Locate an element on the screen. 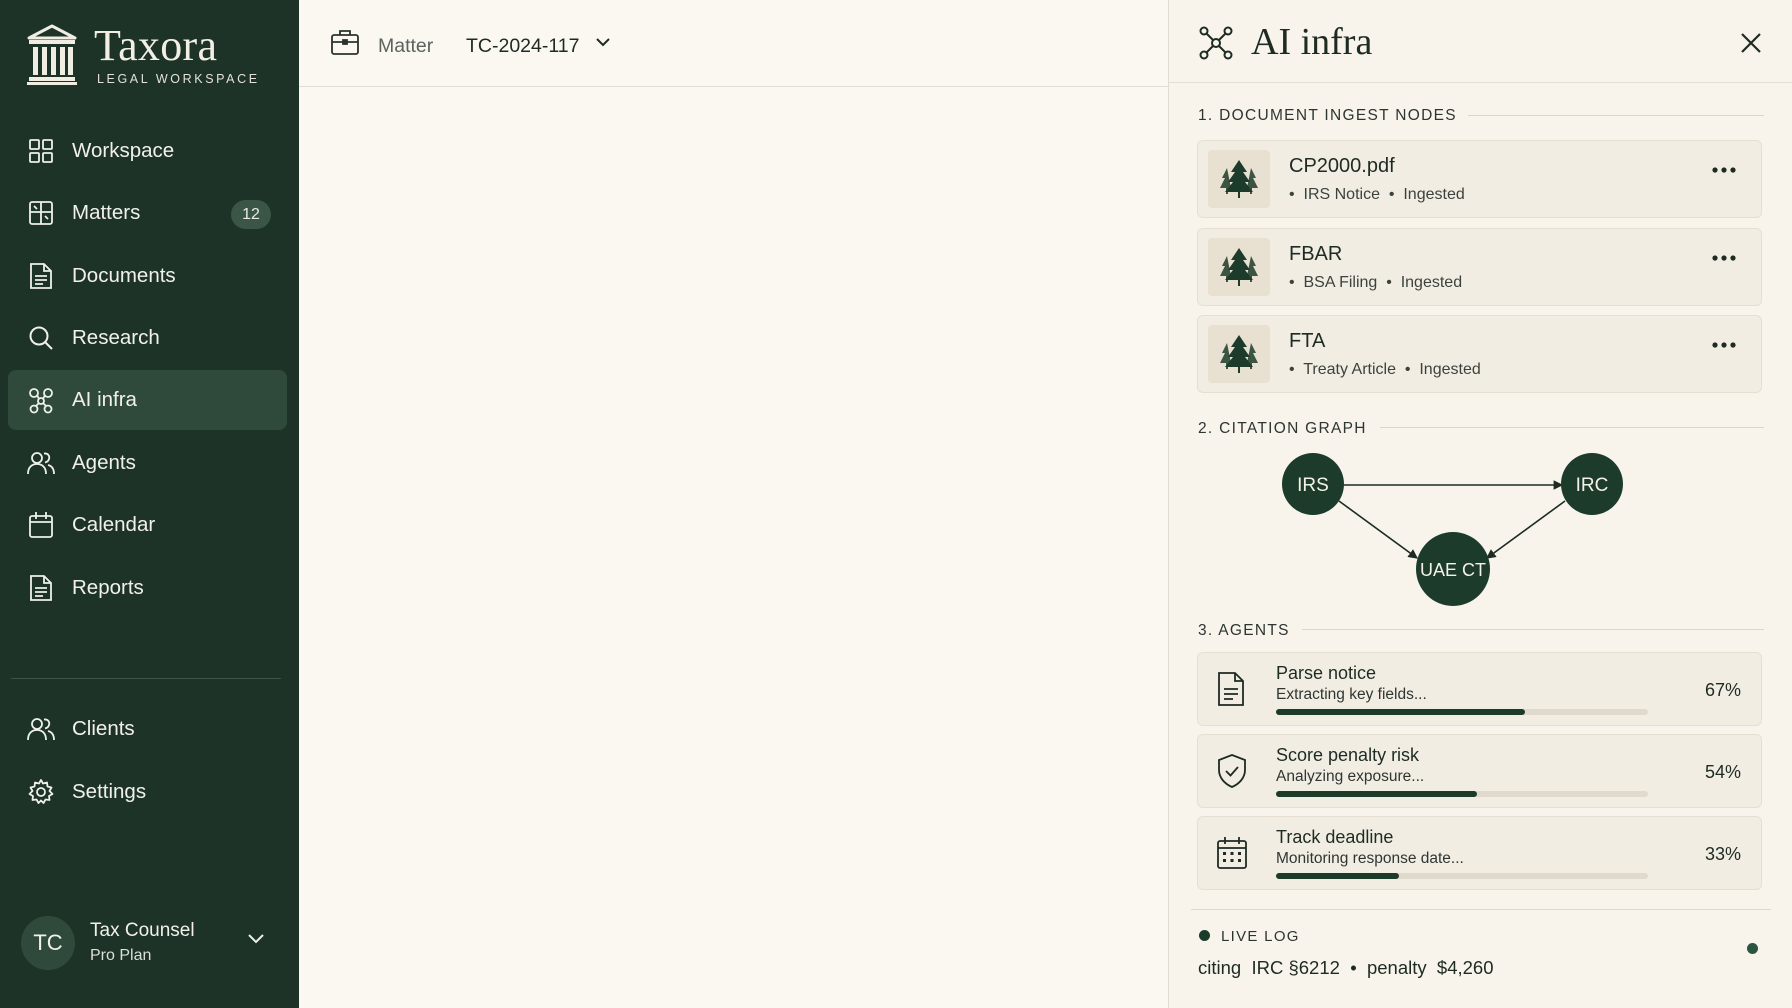 This screenshot has height=1008, width=1792. sidebar-item-label: Workspace is located at coordinates (123, 150).